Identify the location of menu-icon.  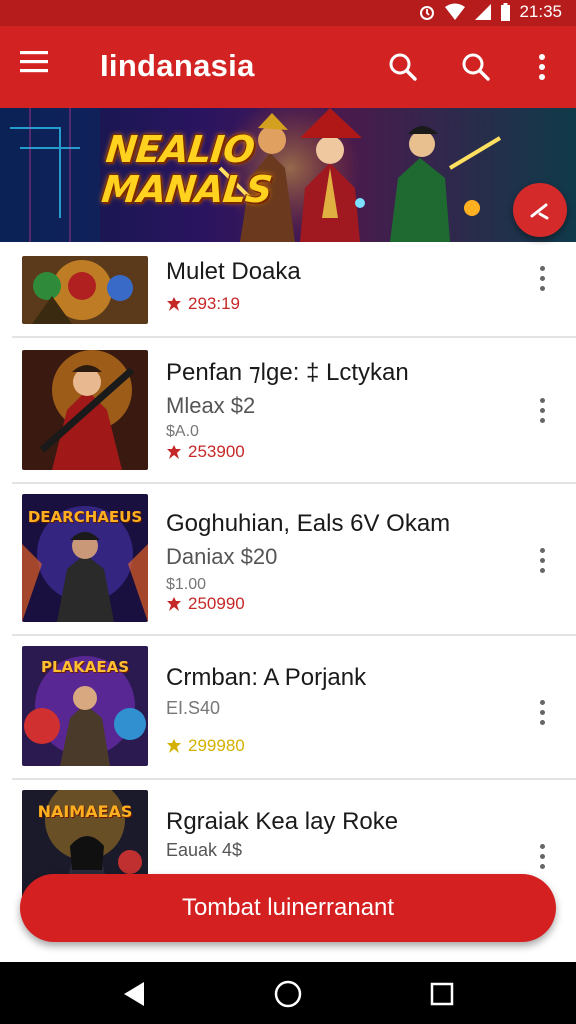
(40, 67).